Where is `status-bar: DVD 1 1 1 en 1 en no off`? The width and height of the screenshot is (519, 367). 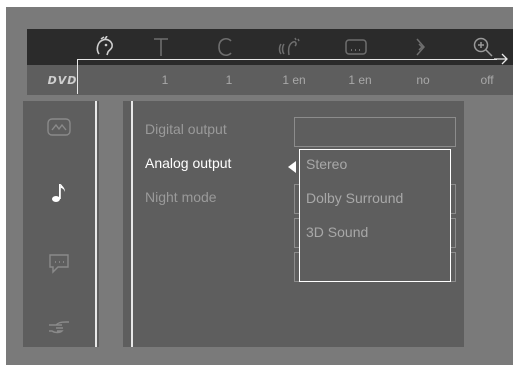
status-bar: DVD 1 1 1 en 1 en no off is located at coordinates (270, 80).